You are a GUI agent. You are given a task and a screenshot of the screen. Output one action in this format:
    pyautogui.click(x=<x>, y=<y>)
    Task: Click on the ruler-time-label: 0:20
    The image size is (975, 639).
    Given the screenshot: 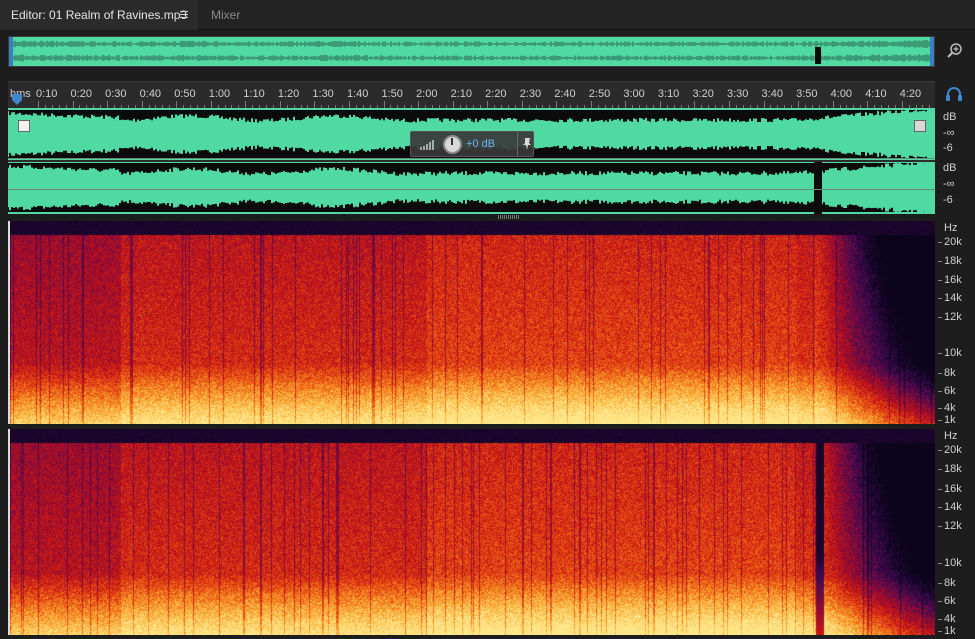 What is the action you would take?
    pyautogui.click(x=81, y=94)
    